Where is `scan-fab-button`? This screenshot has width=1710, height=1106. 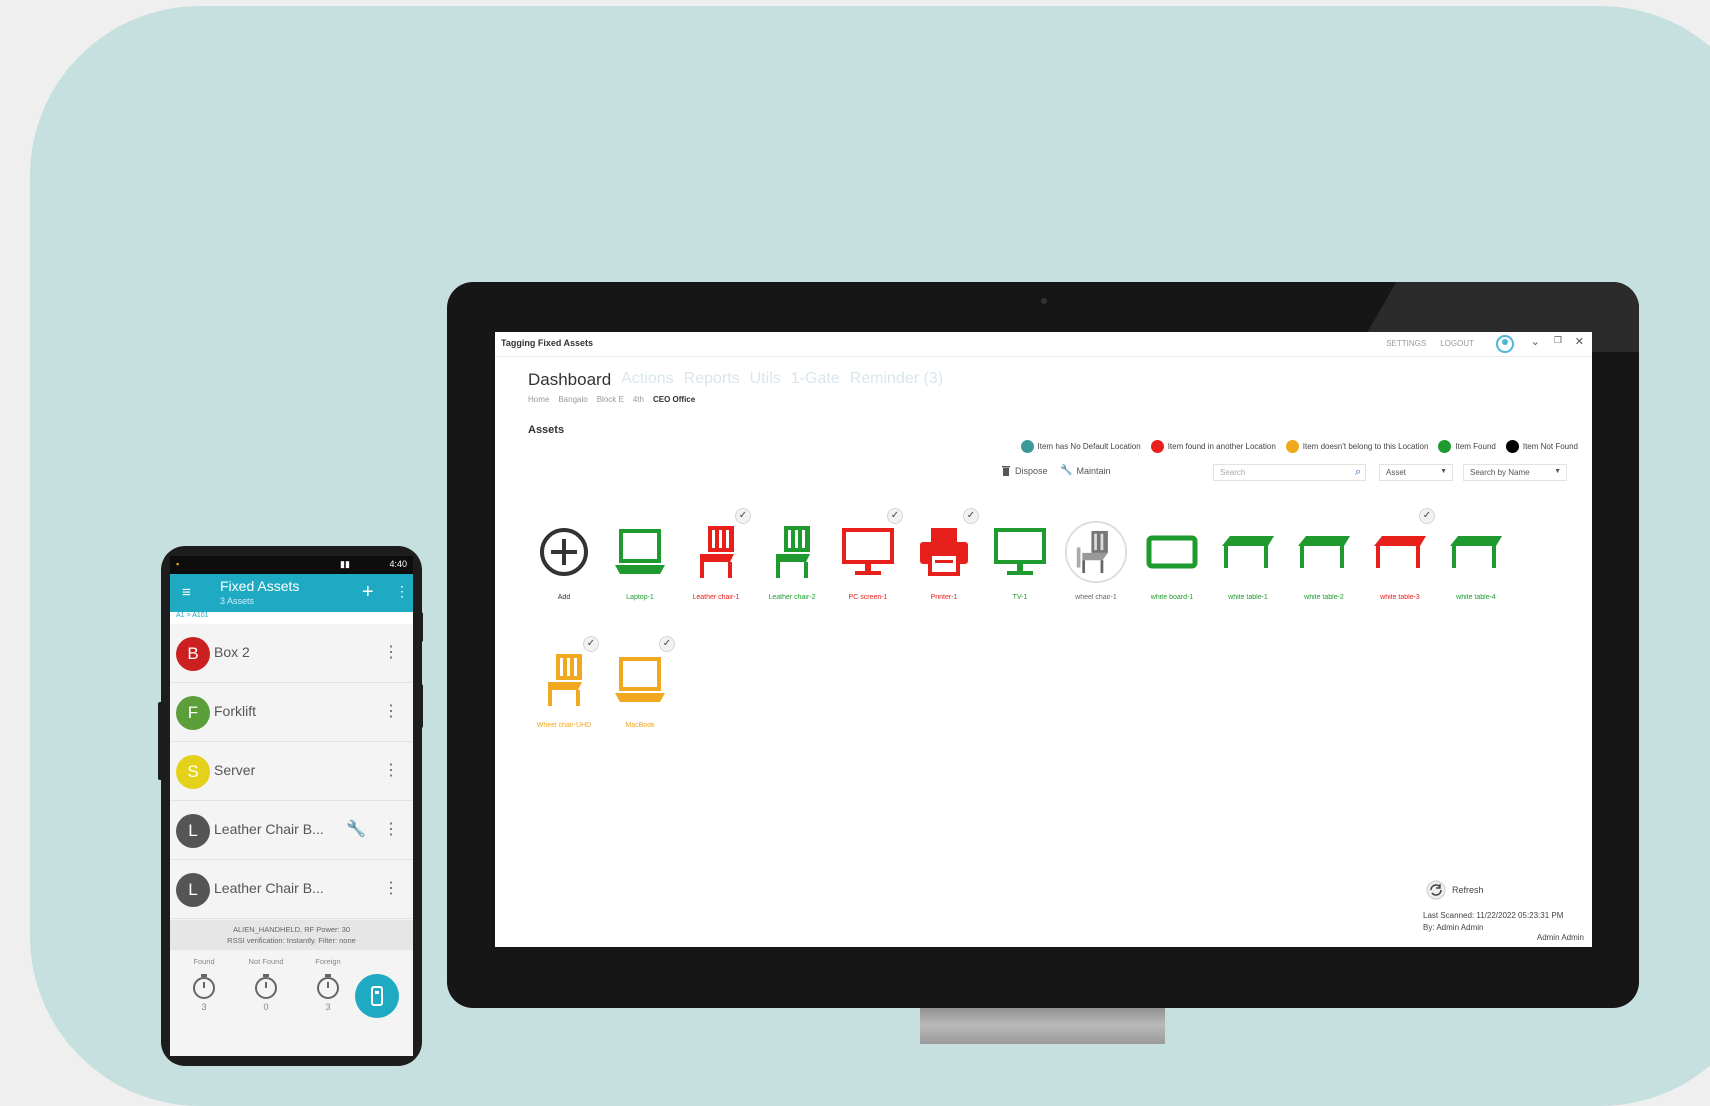 scan-fab-button is located at coordinates (377, 996).